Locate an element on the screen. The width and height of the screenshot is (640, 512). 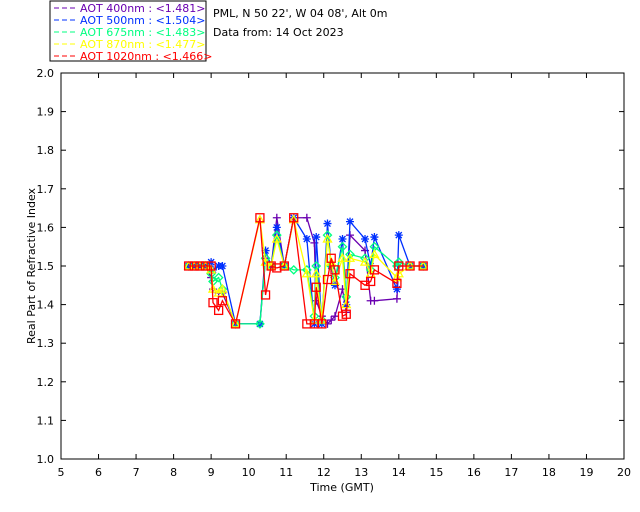
x-tick-label: 9 is located at coordinates (211, 472).